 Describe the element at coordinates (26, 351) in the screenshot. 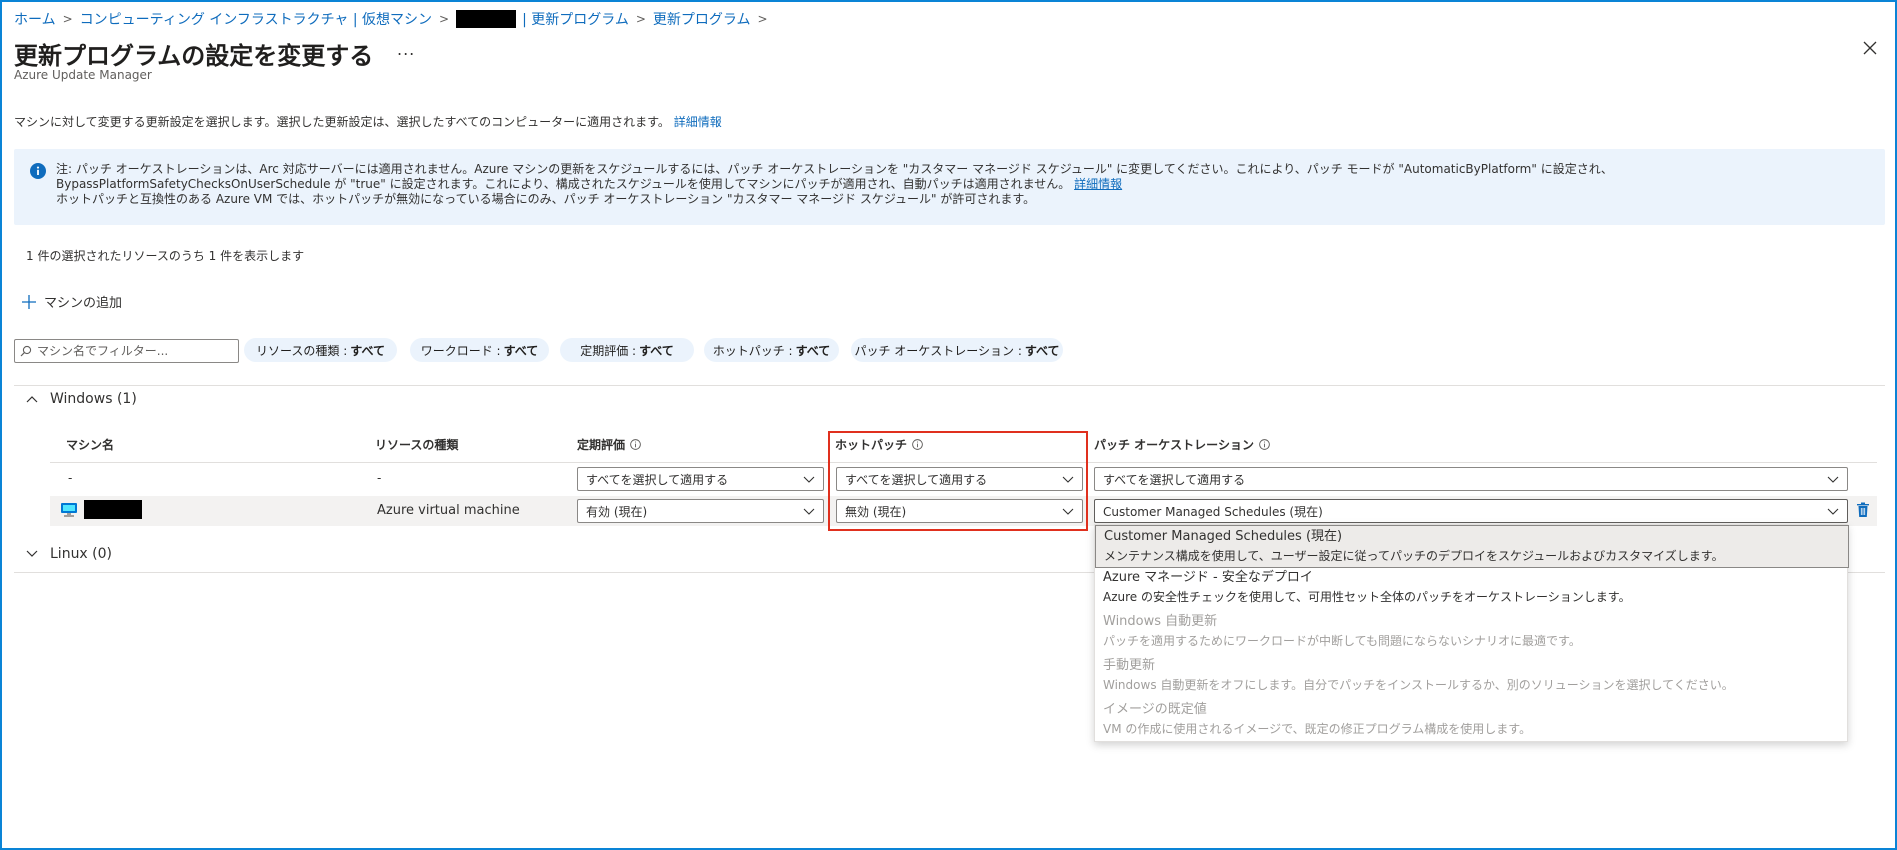

I see `search-icon` at that location.